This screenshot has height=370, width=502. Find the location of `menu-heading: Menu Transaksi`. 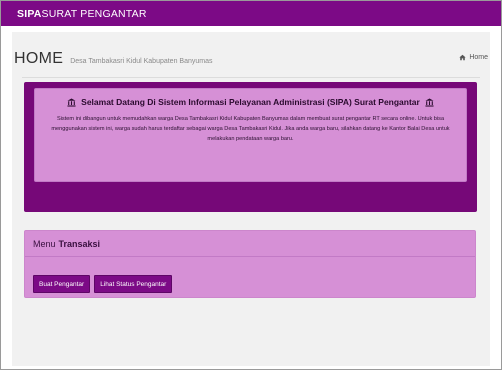

menu-heading: Menu Transaksi is located at coordinates (250, 244).